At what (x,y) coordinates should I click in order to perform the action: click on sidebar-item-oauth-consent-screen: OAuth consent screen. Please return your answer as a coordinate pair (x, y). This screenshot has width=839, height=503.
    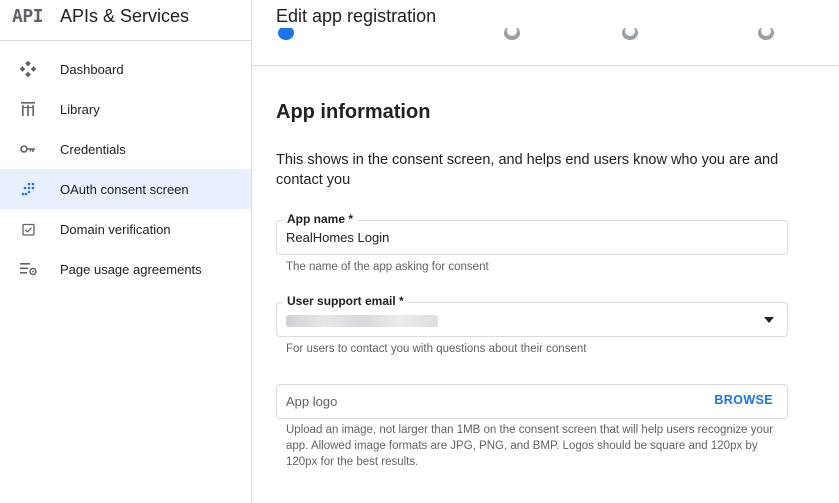
    Looking at the image, I should click on (125, 189).